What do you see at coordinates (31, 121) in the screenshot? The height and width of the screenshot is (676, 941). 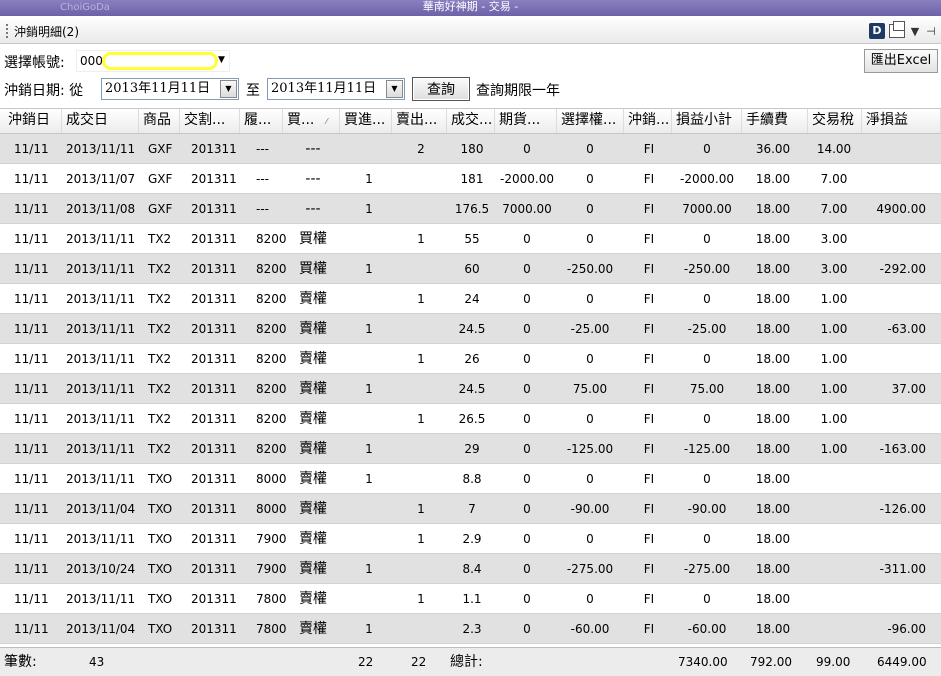 I see `column-header-offset-date: 沖銷日` at bounding box center [31, 121].